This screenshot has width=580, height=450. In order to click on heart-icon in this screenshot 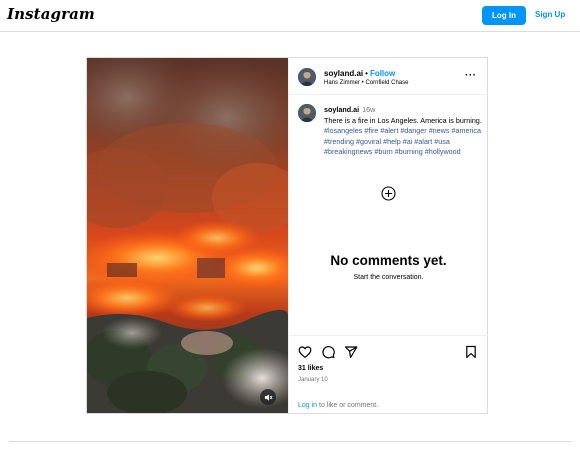, I will do `click(305, 352)`.